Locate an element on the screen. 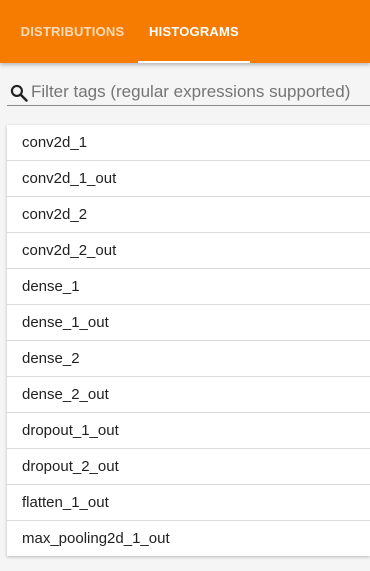 This screenshot has width=370, height=571. tag-filter-input is located at coordinates (198, 92).